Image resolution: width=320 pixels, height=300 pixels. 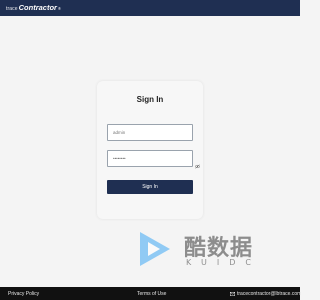 I want to click on brand-logo: trace Contractor ®, so click(x=33, y=8).